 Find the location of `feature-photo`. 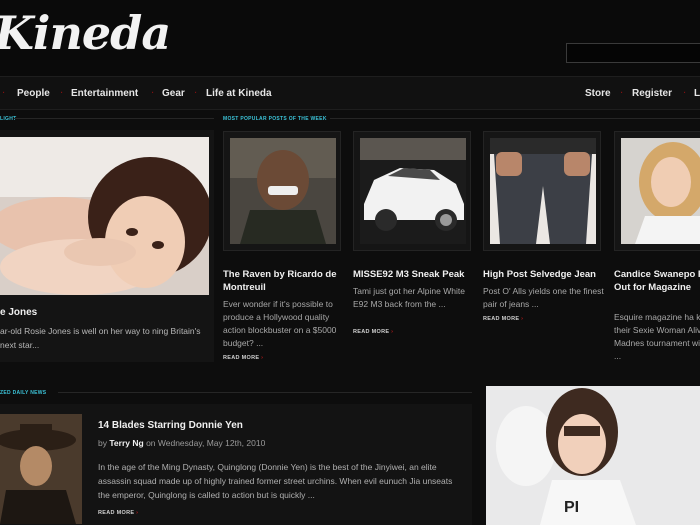

feature-photo is located at coordinates (104, 216).